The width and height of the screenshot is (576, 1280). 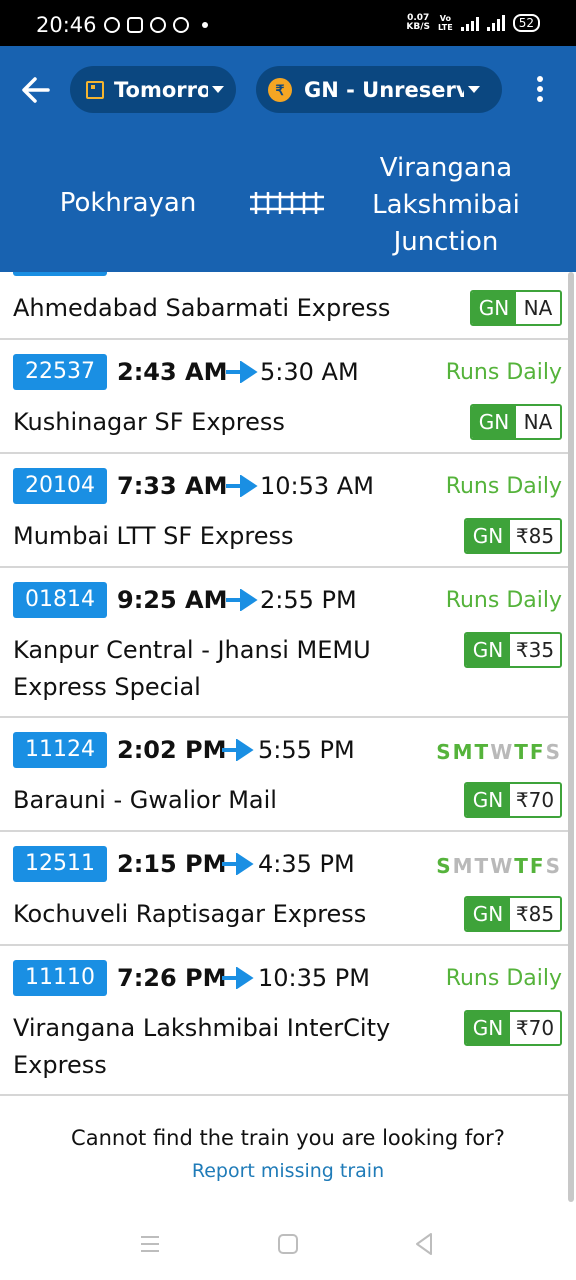 I want to click on train-number-badge: 01814, so click(x=60, y=600).